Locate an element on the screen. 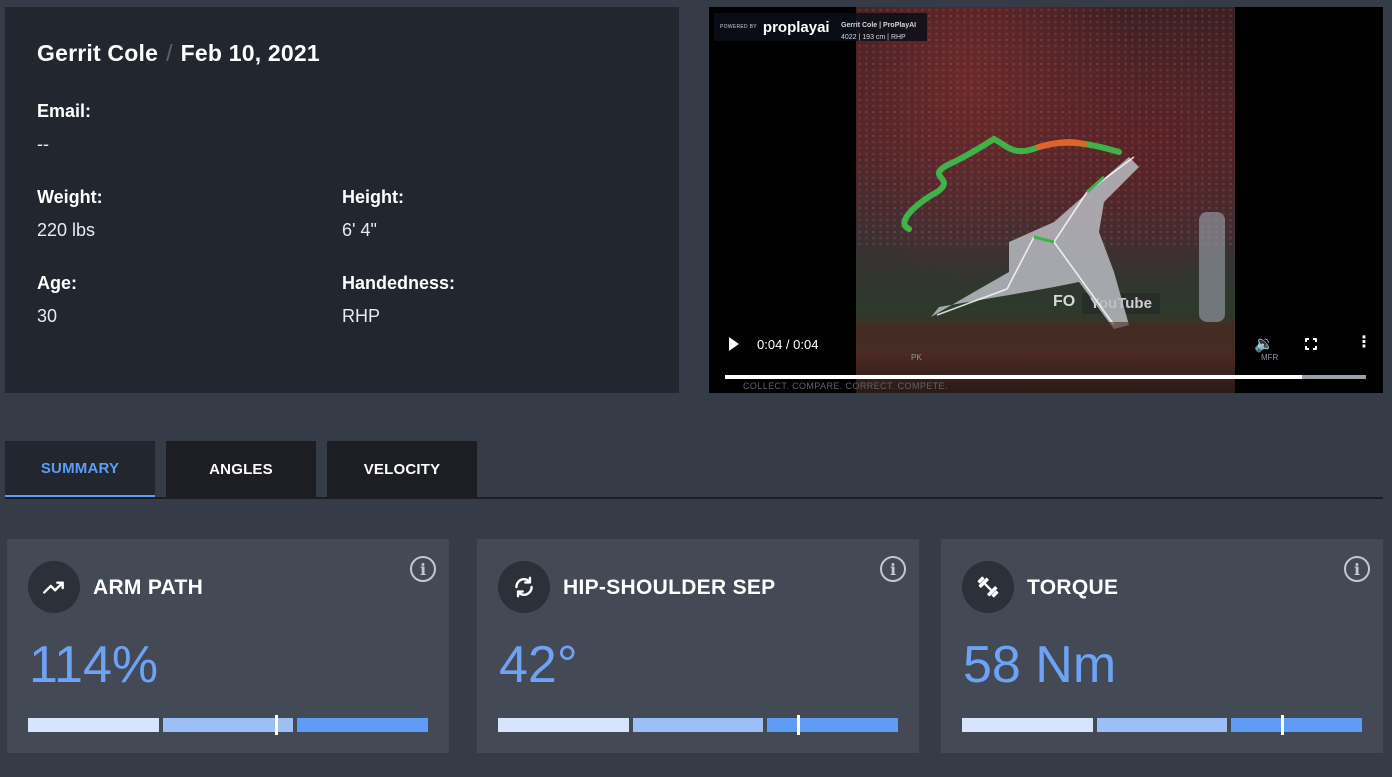  handedness-field: Handedness: RHP is located at coordinates (398, 300).